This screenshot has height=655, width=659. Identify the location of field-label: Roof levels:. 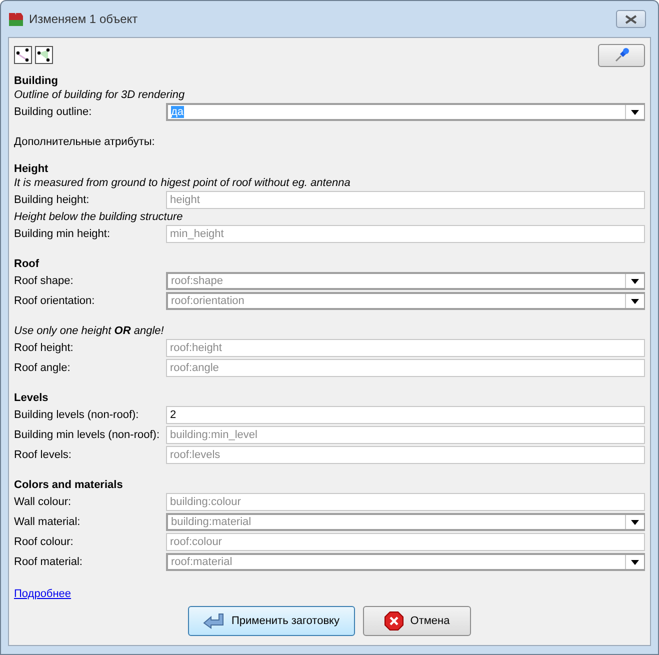
(43, 455).